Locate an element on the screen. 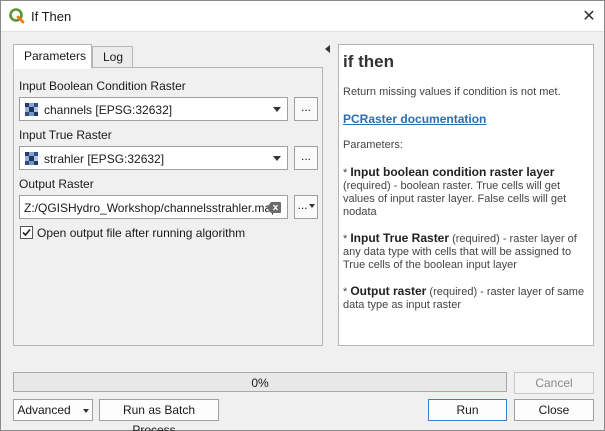 The height and width of the screenshot is (431, 605). help-param-1-name: Input boolean condition raster layer is located at coordinates (452, 172).